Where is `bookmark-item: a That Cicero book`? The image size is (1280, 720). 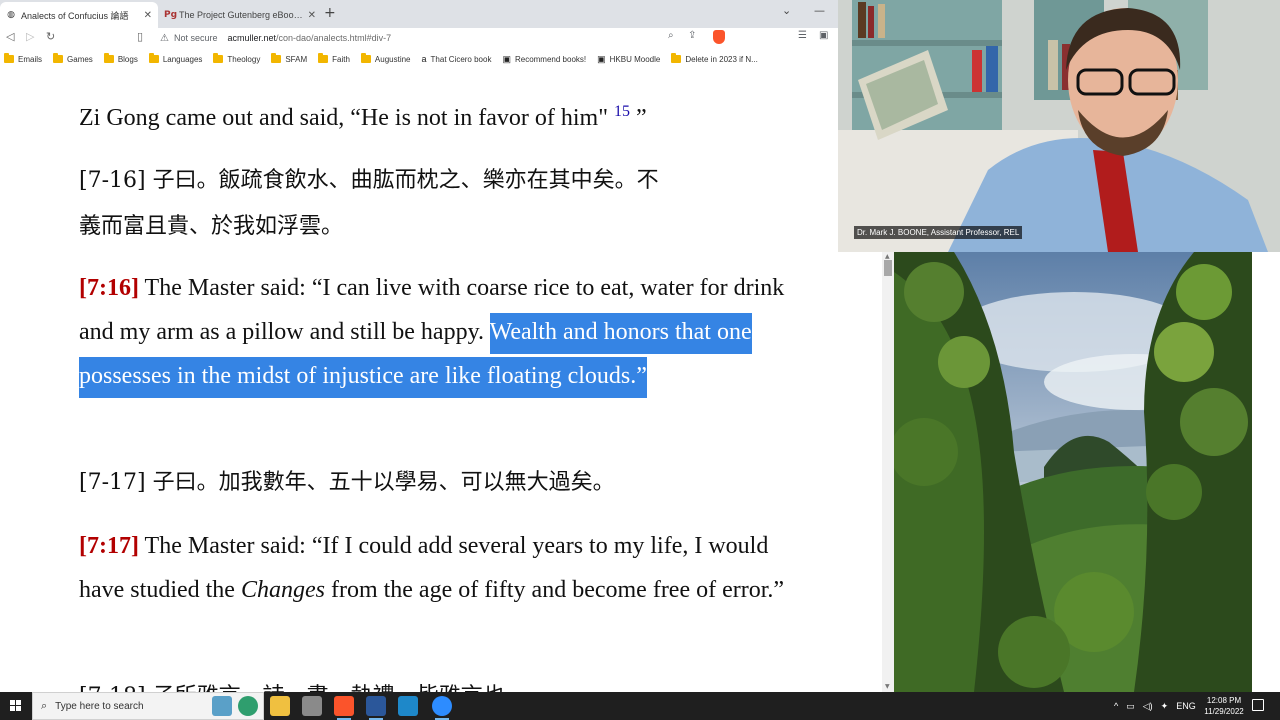
bookmark-item: a That Cicero book is located at coordinates (457, 59).